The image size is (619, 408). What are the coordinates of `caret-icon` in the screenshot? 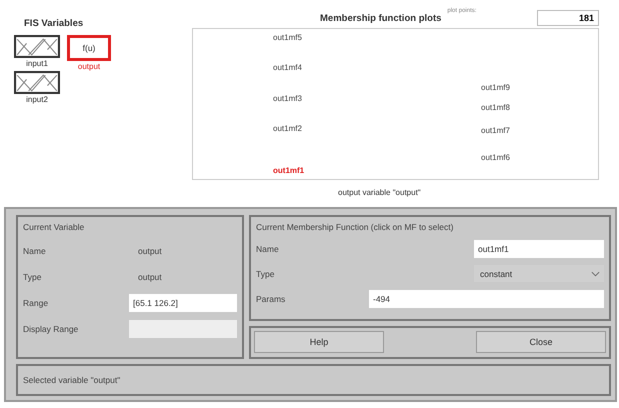 It's located at (595, 273).